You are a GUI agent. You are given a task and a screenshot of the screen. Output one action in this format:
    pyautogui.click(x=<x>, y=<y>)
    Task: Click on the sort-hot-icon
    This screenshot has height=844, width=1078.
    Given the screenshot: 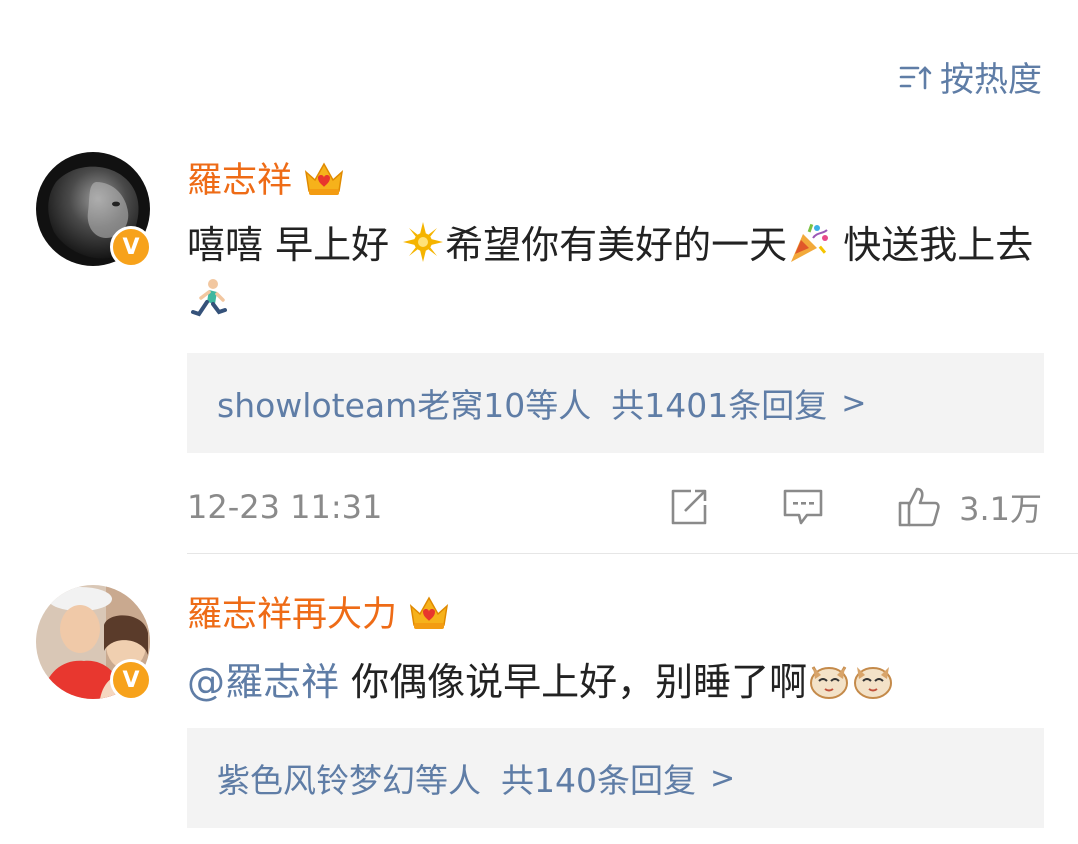 What is the action you would take?
    pyautogui.click(x=915, y=77)
    